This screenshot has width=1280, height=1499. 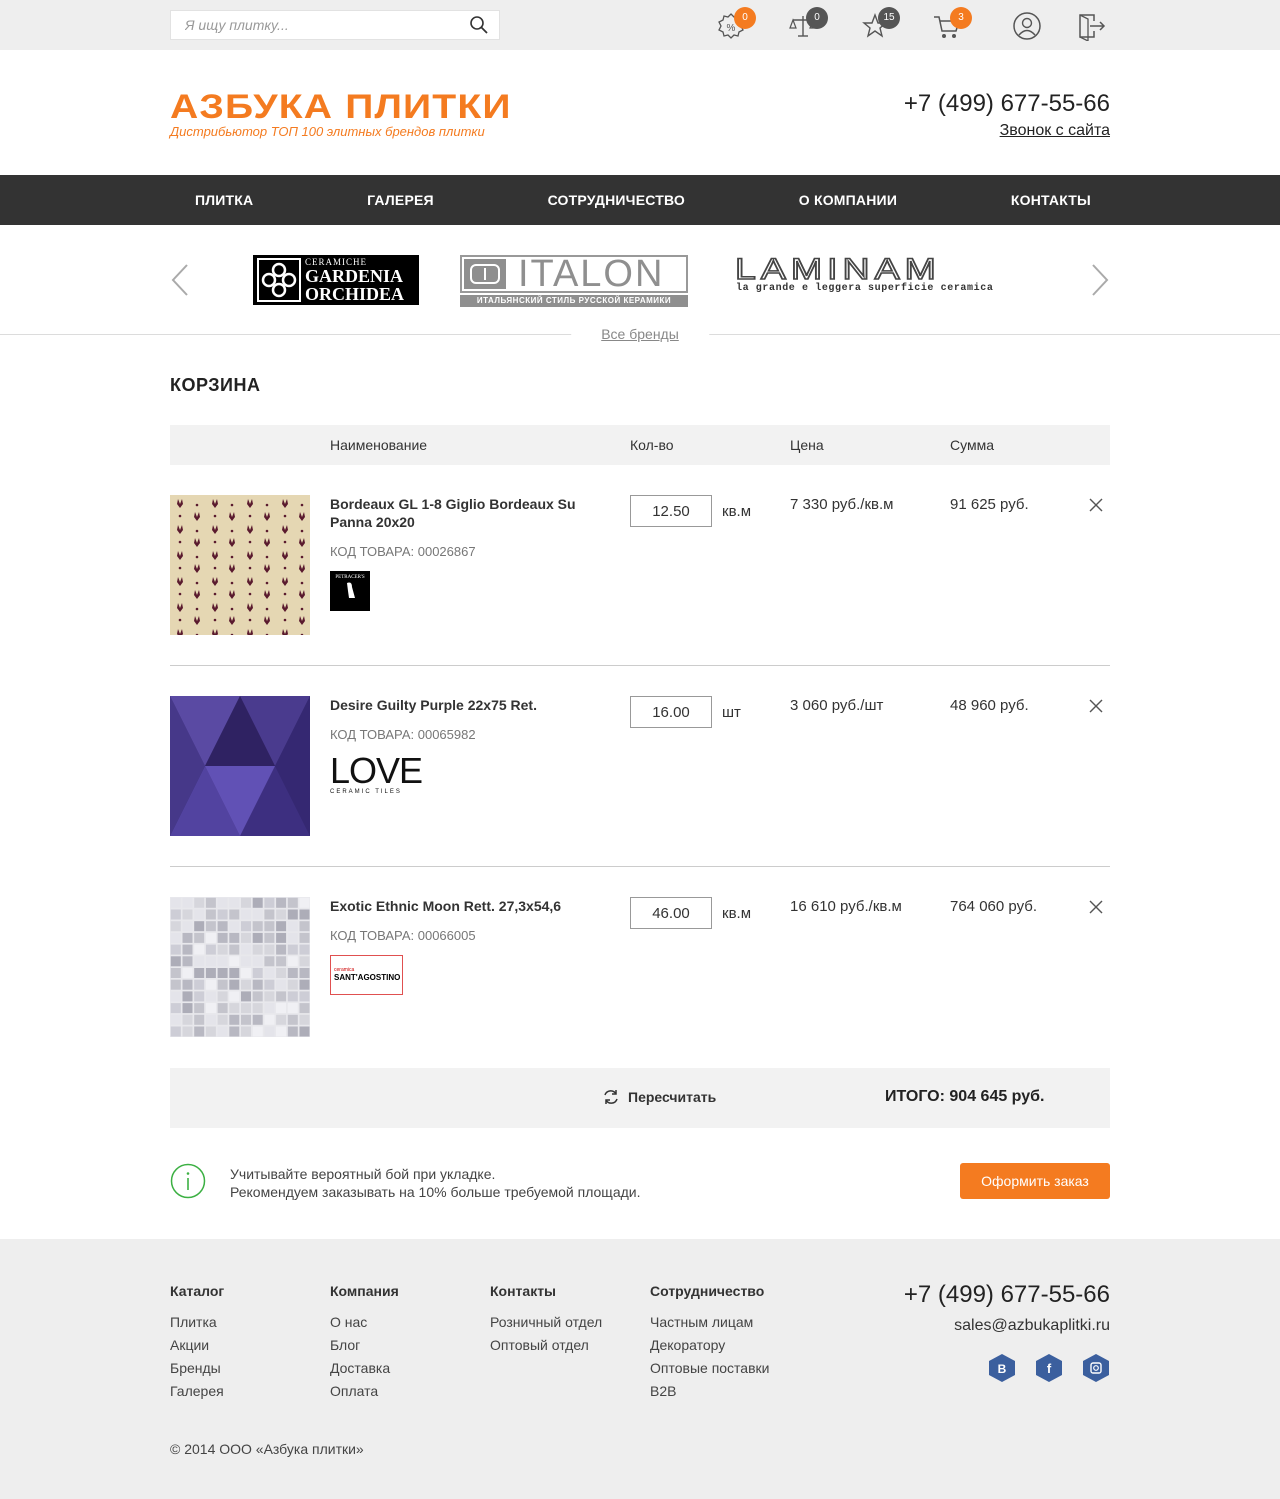 I want to click on user-icon, so click(x=1029, y=28).